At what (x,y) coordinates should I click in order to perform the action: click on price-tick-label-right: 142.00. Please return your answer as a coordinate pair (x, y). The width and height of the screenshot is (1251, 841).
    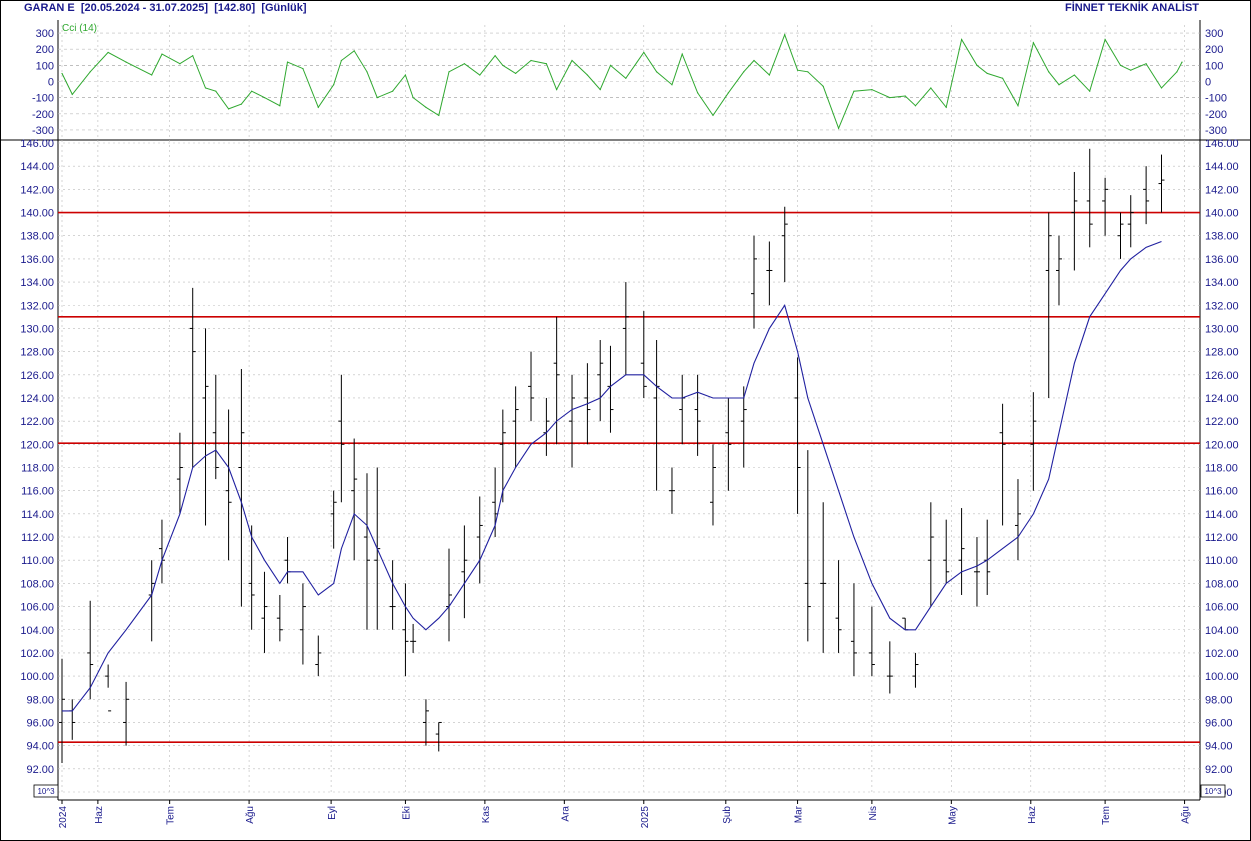
    Looking at the image, I should click on (1222, 190).